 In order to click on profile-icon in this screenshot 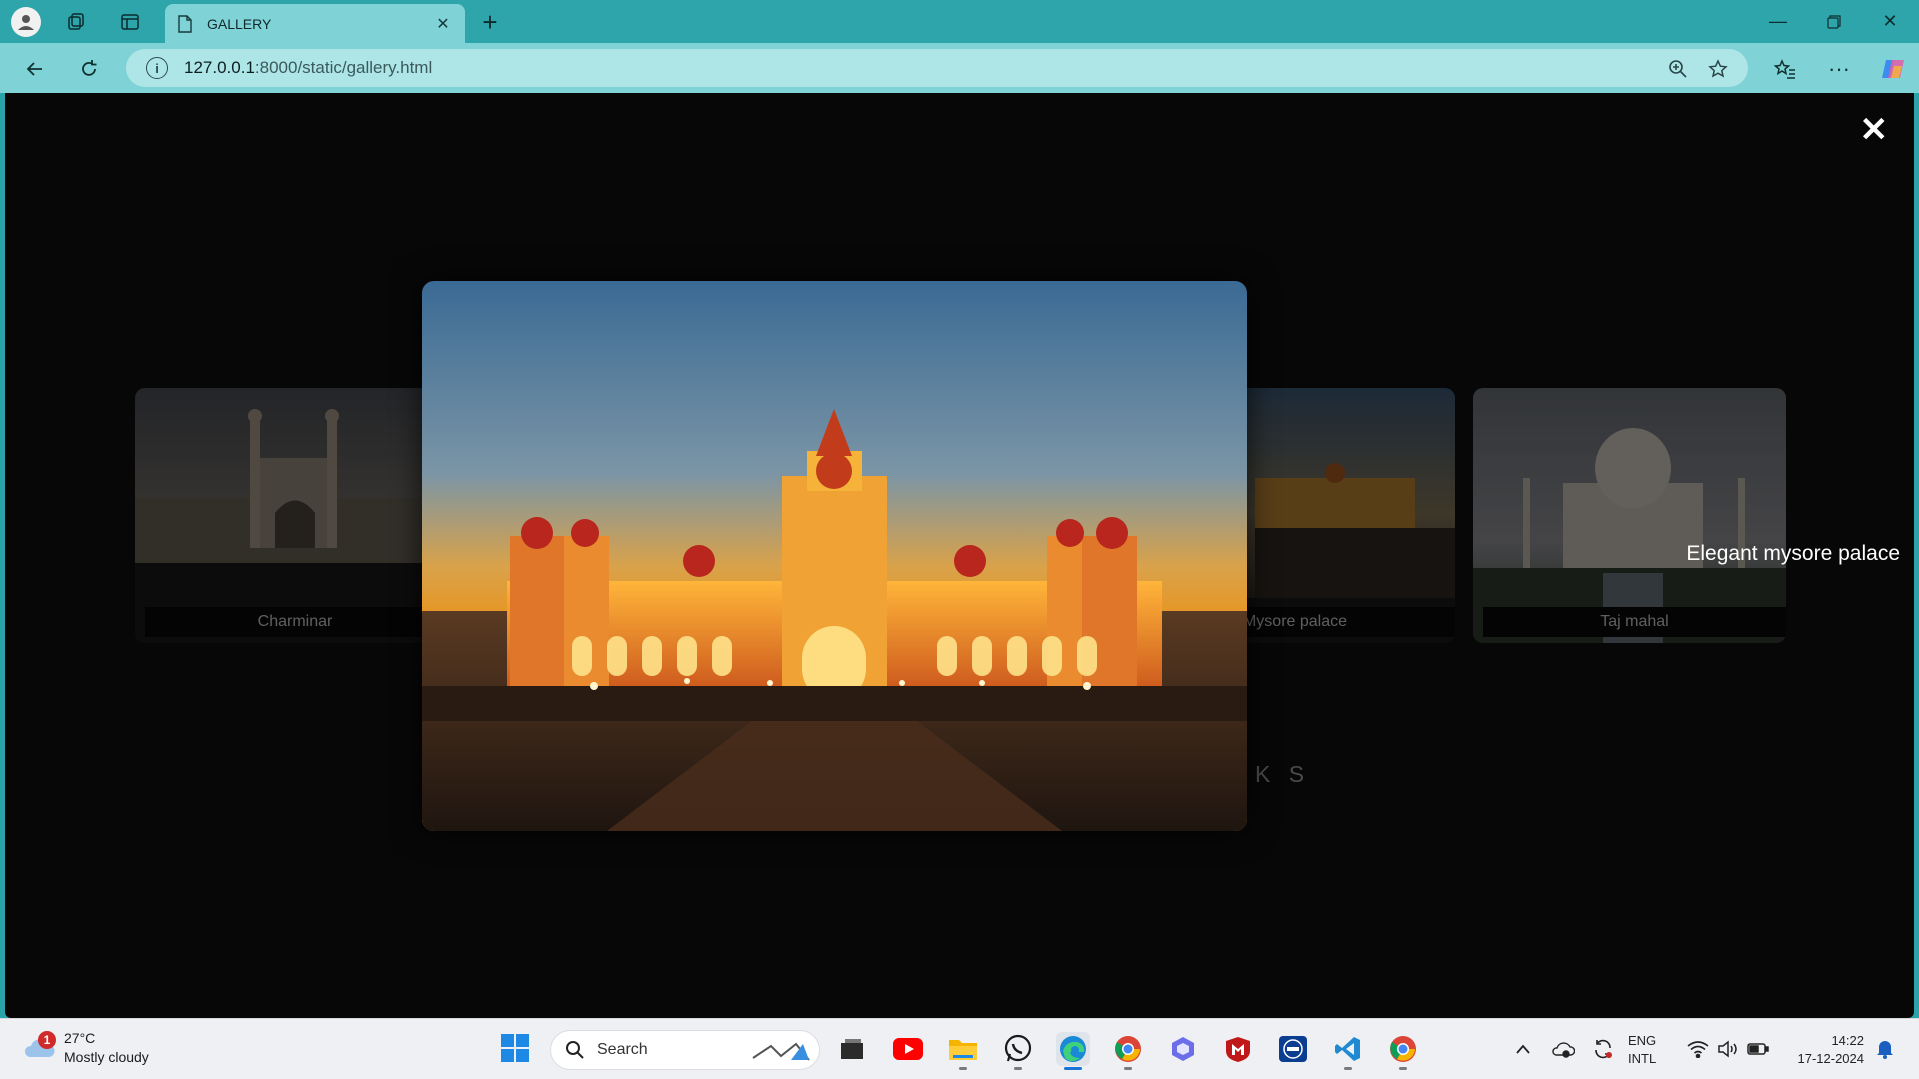, I will do `click(26, 22)`.